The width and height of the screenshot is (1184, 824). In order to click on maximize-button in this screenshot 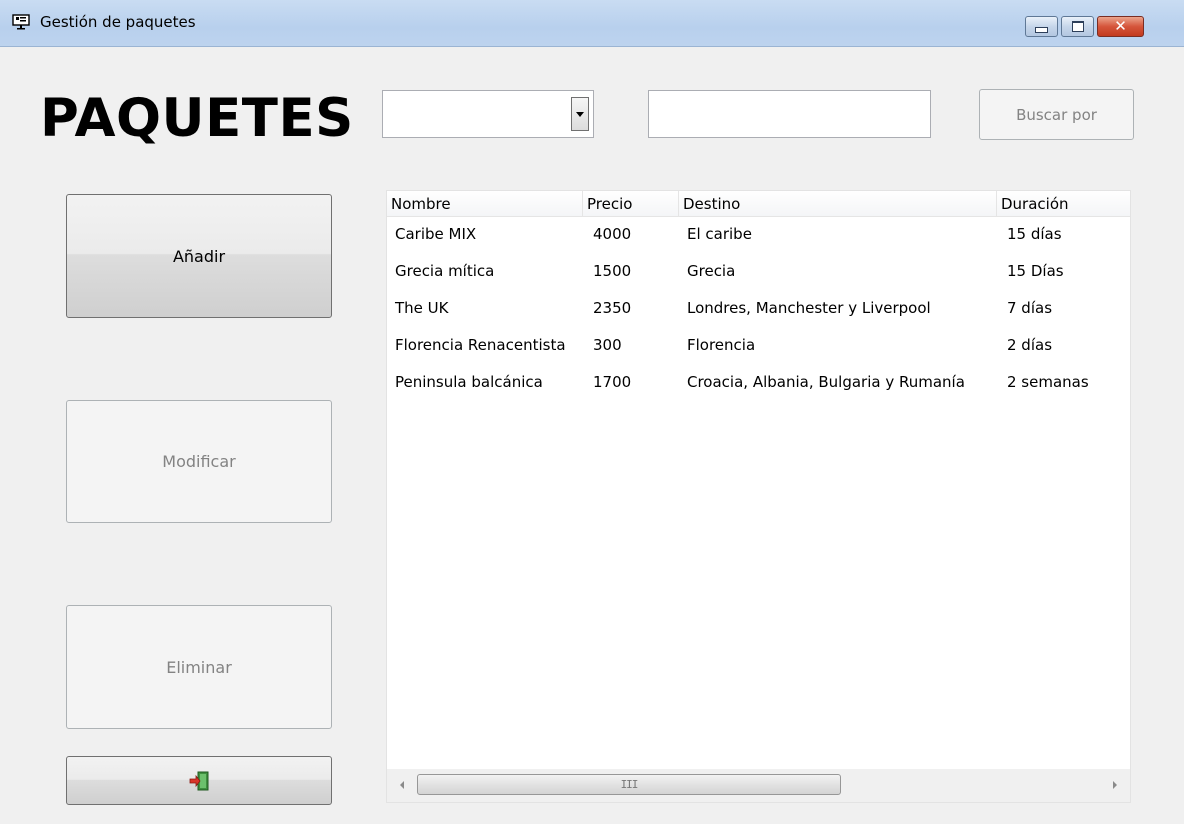, I will do `click(1077, 26)`.